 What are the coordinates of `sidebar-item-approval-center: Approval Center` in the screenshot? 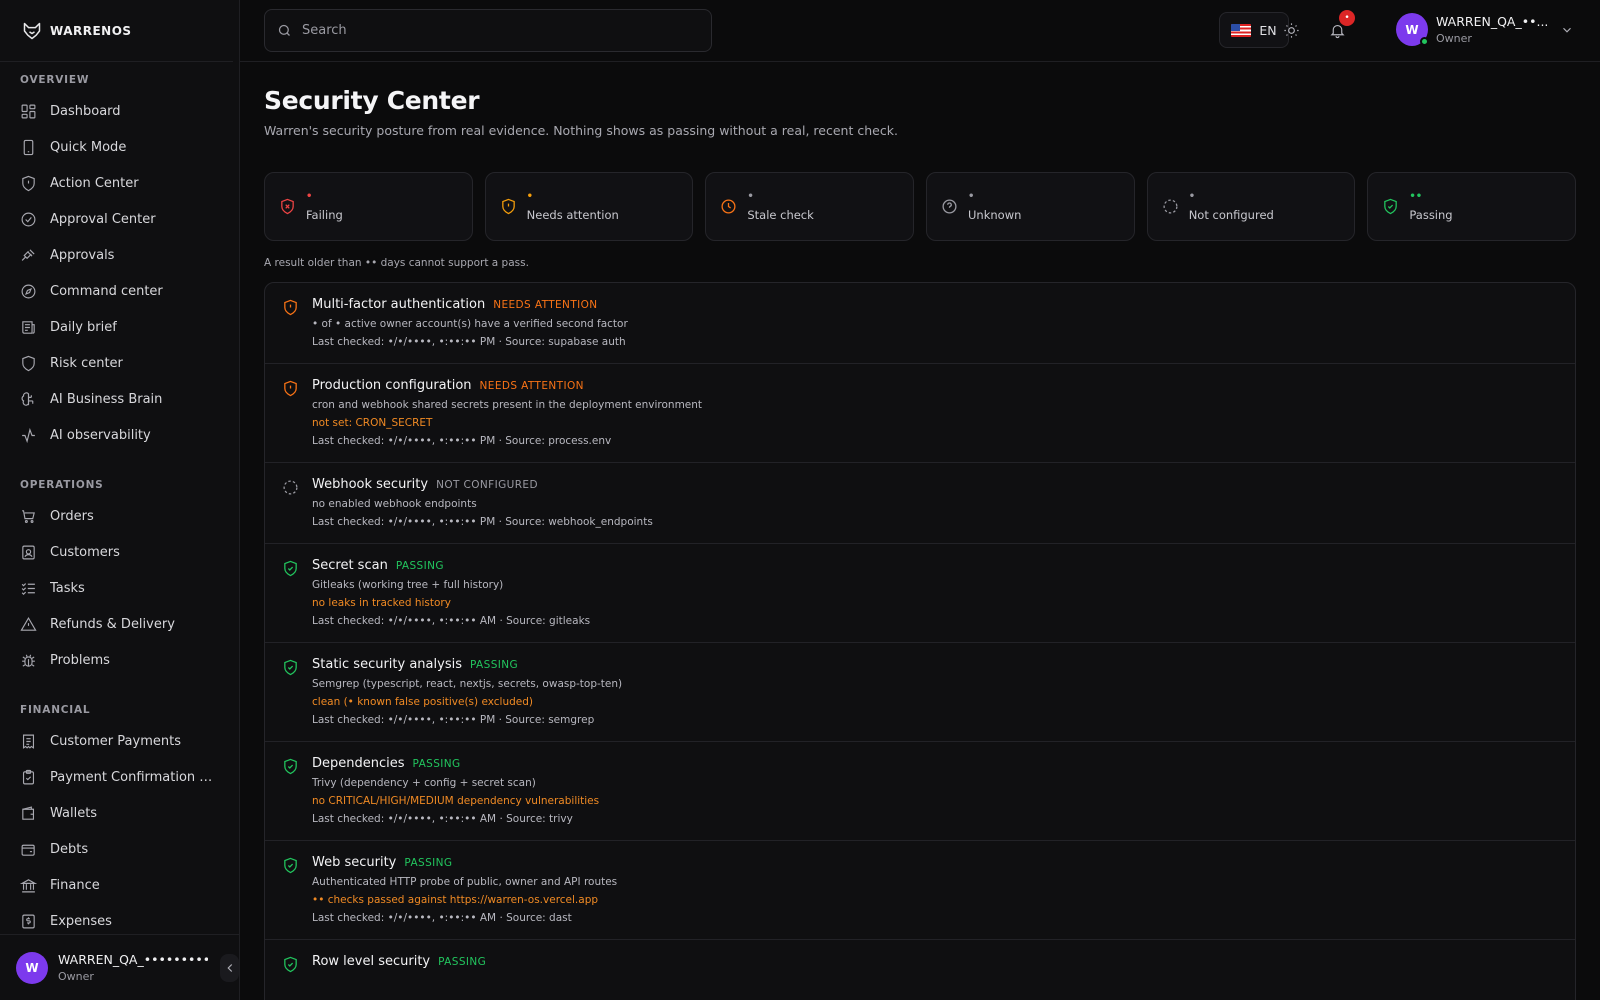 It's located at (119, 219).